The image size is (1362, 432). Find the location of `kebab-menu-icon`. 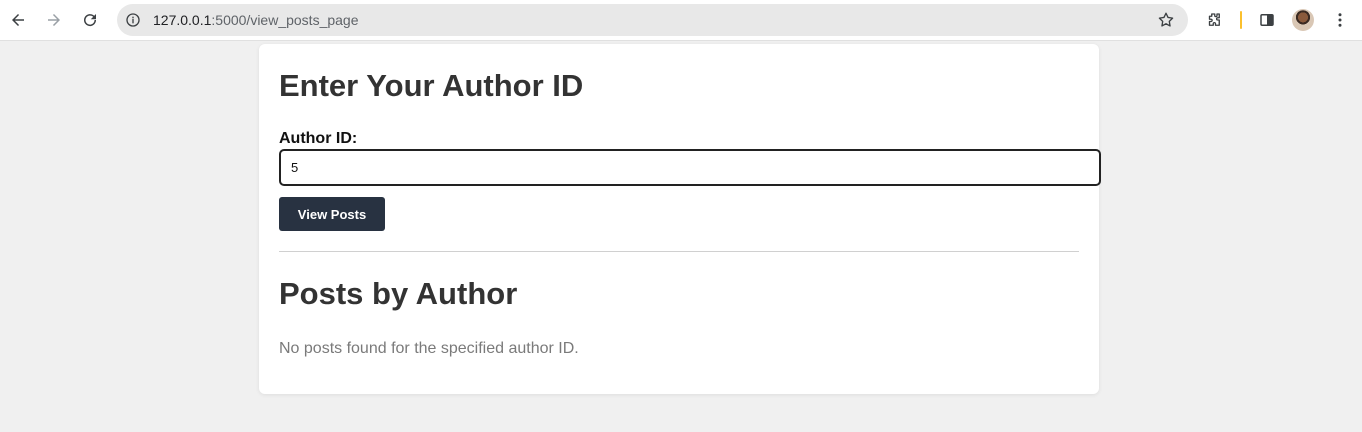

kebab-menu-icon is located at coordinates (1340, 20).